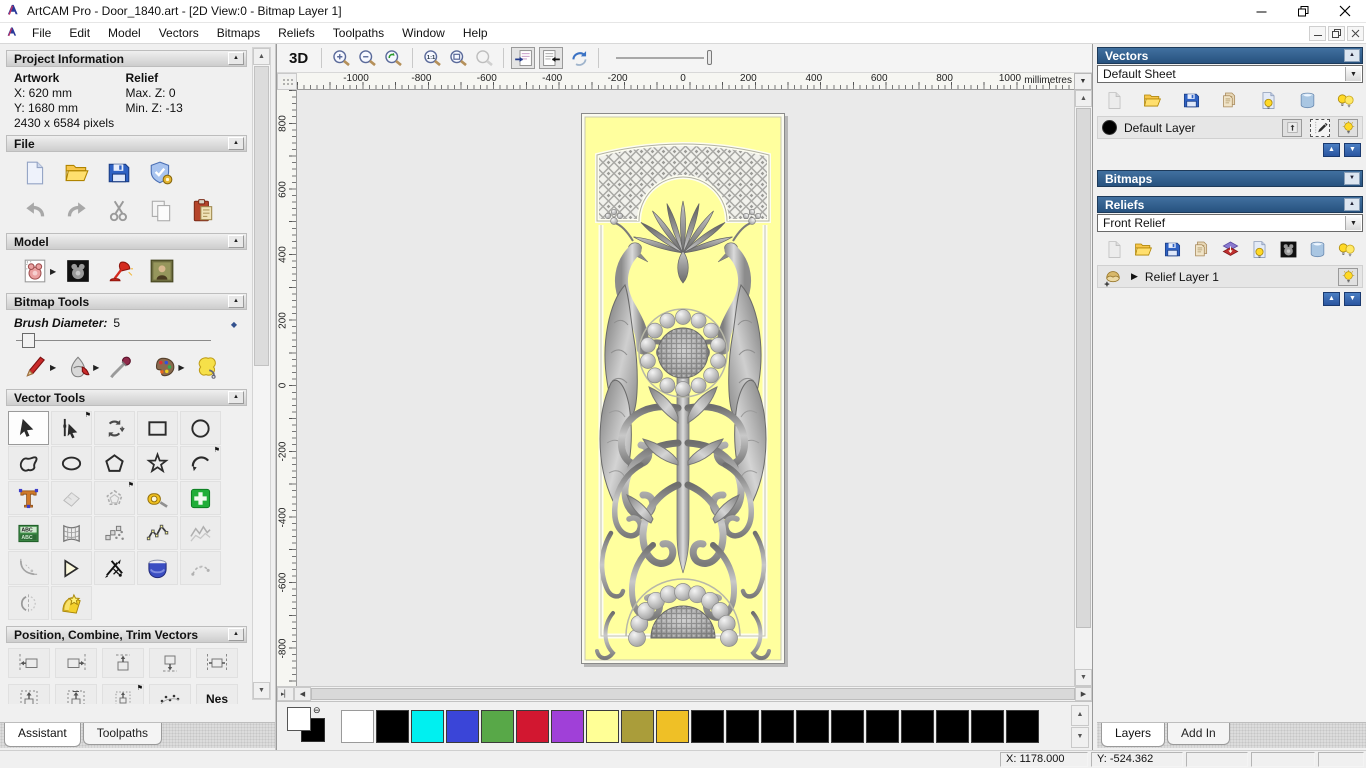  I want to click on blend-gray-icon, so click(200, 568).